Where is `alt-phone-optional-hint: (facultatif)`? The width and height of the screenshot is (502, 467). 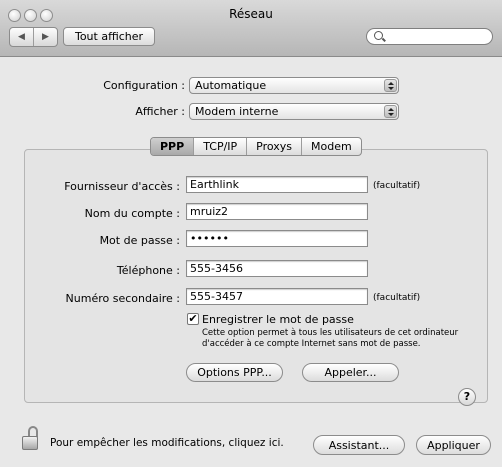
alt-phone-optional-hint: (facultatif) is located at coordinates (397, 298).